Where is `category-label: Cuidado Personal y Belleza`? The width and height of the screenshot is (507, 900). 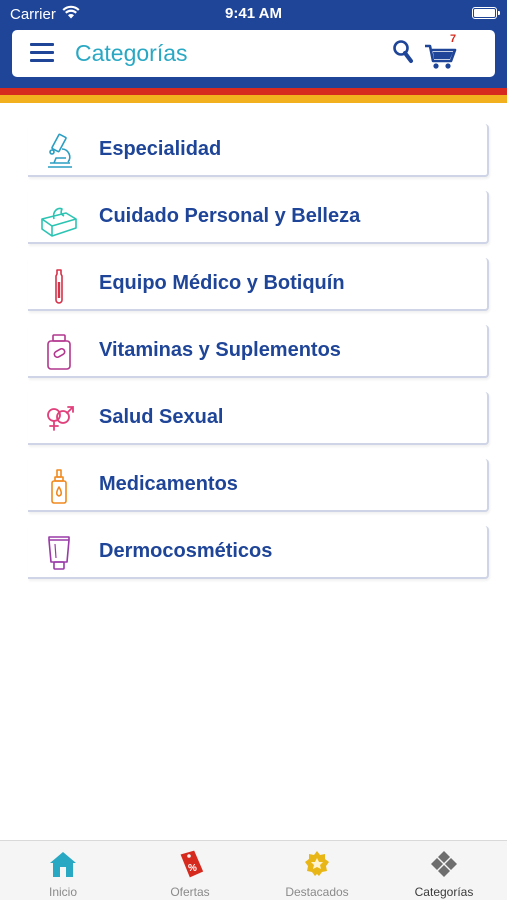
category-label: Cuidado Personal y Belleza is located at coordinates (230, 216).